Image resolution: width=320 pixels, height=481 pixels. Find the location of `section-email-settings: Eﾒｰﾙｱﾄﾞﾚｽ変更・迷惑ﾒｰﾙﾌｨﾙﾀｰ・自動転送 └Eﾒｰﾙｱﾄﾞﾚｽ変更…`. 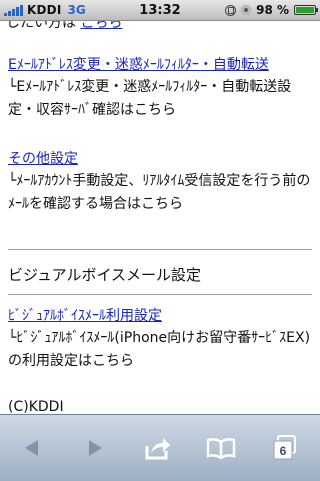

section-email-settings: Eﾒｰﾙｱﾄﾞﾚｽ変更・迷惑ﾒｰﾙﾌｨﾙﾀｰ・自動転送 └Eﾒｰﾙｱﾄﾞﾚｽ変更… is located at coordinates (161, 88).